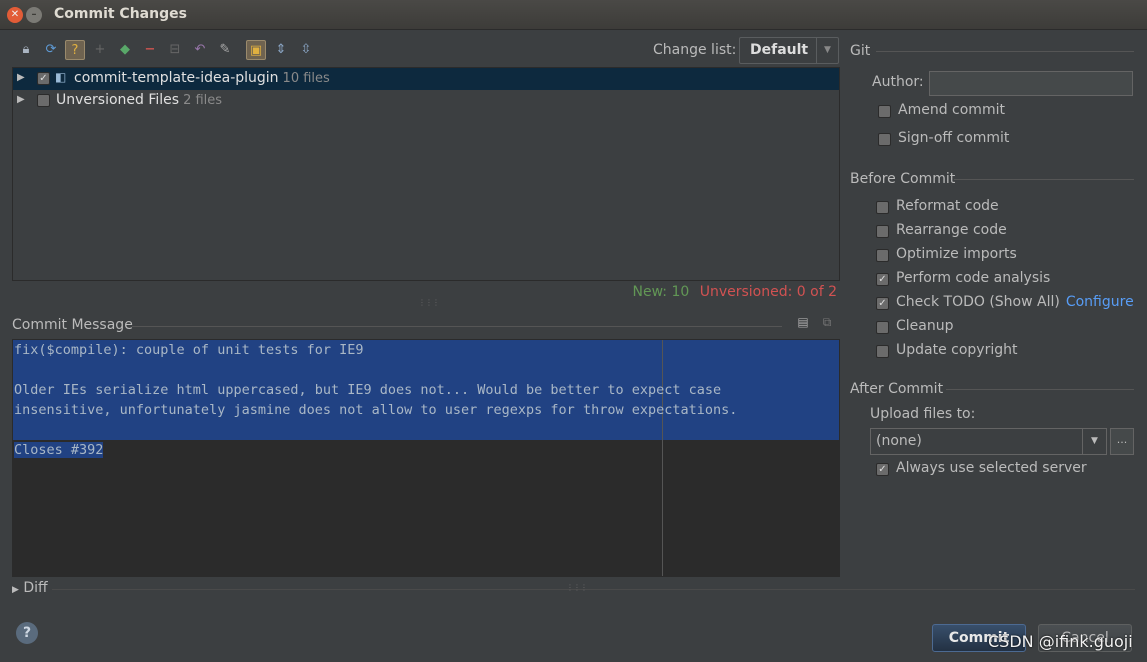 The width and height of the screenshot is (1147, 662). I want to click on minus-icon: −, so click(150, 50).